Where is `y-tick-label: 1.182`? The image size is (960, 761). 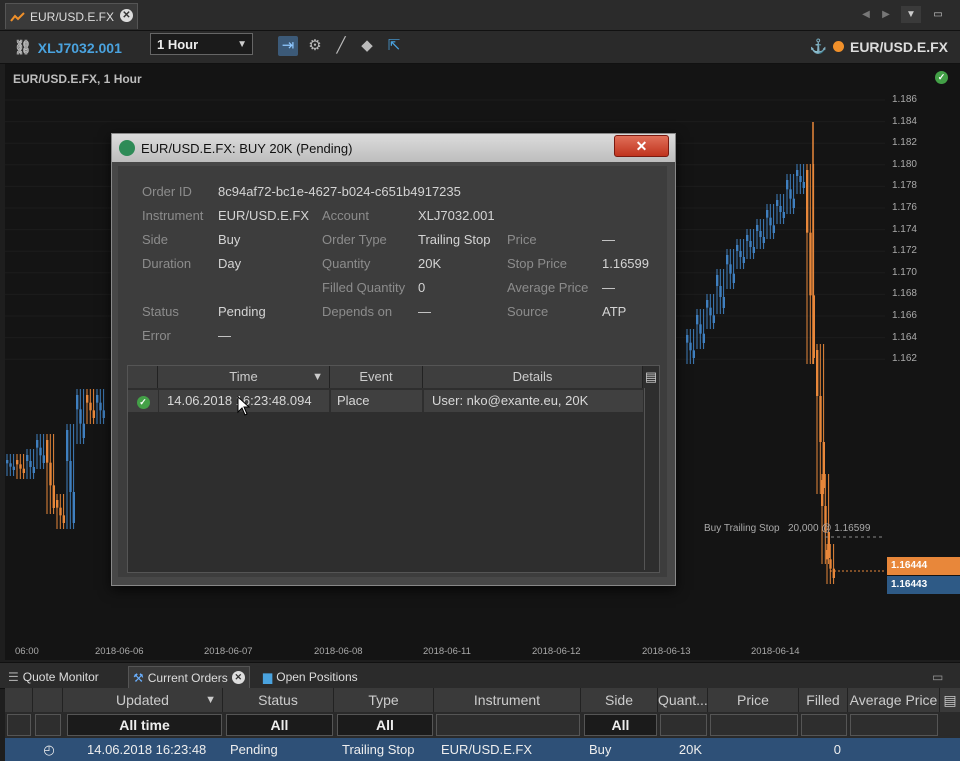 y-tick-label: 1.182 is located at coordinates (904, 143).